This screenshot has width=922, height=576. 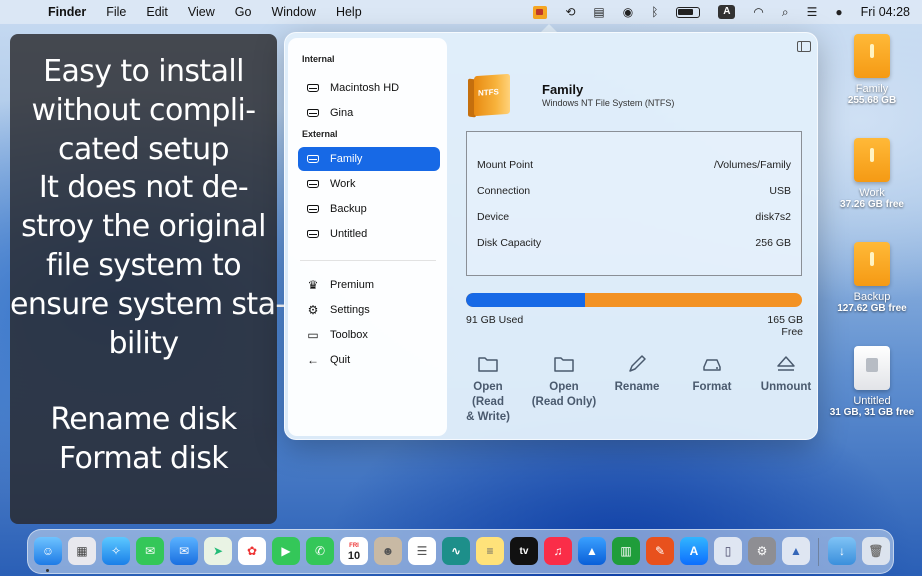 What do you see at coordinates (564, 364) in the screenshot?
I see `folder-icon` at bounding box center [564, 364].